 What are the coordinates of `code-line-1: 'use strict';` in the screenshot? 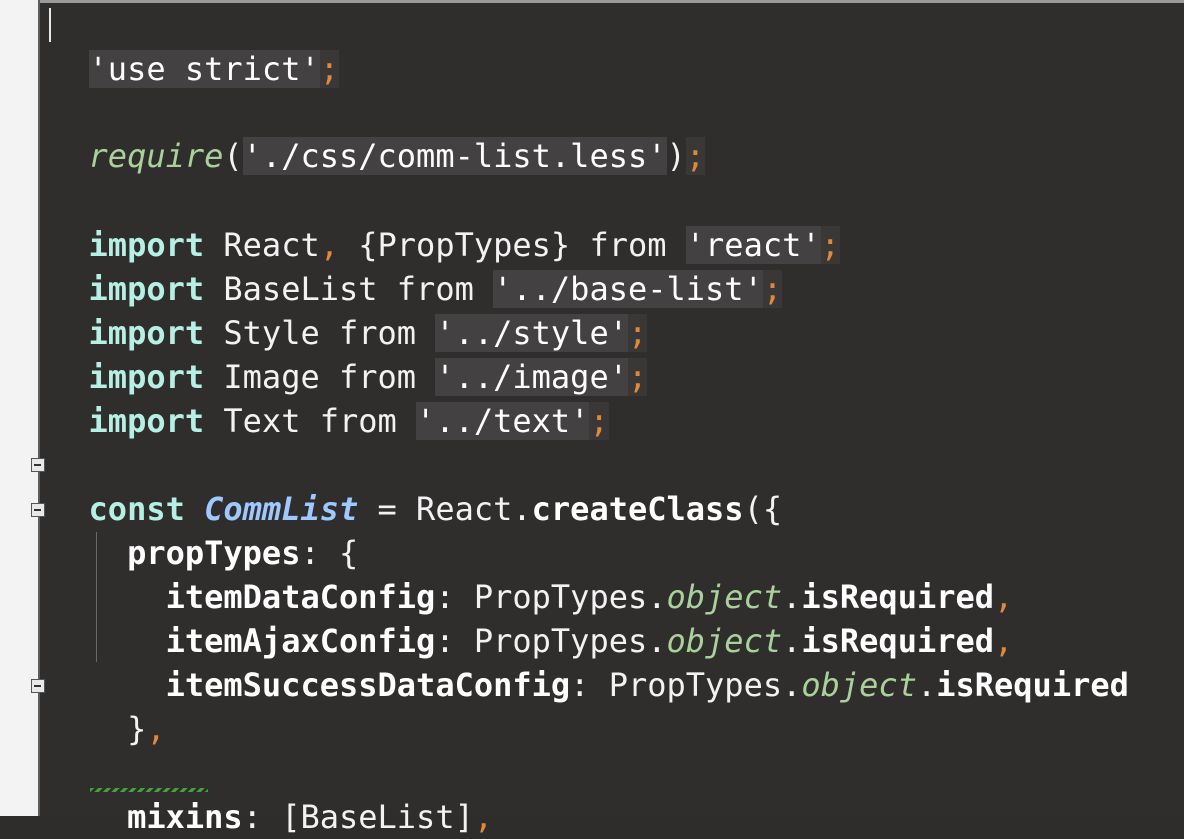 It's located at (194, 45).